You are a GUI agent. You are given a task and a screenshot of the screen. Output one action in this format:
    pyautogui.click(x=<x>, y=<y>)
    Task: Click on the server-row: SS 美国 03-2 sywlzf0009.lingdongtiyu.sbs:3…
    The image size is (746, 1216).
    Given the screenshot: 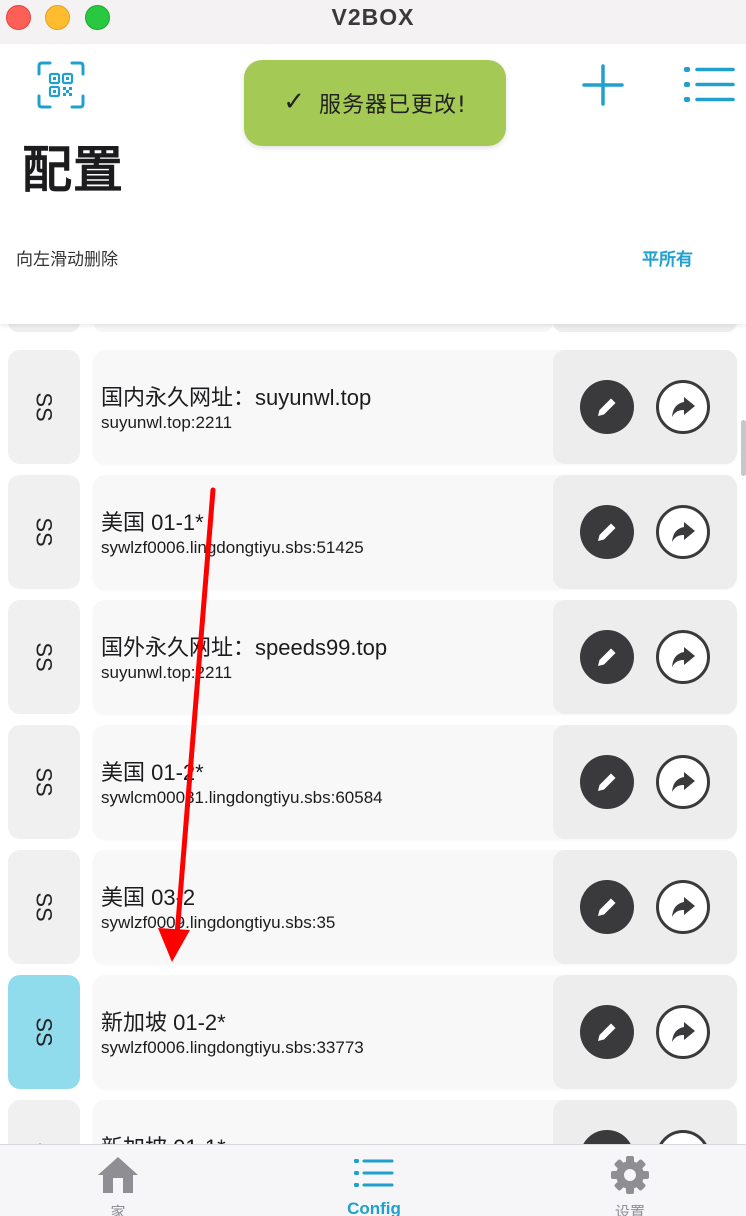 What is the action you would take?
    pyautogui.click(x=373, y=907)
    